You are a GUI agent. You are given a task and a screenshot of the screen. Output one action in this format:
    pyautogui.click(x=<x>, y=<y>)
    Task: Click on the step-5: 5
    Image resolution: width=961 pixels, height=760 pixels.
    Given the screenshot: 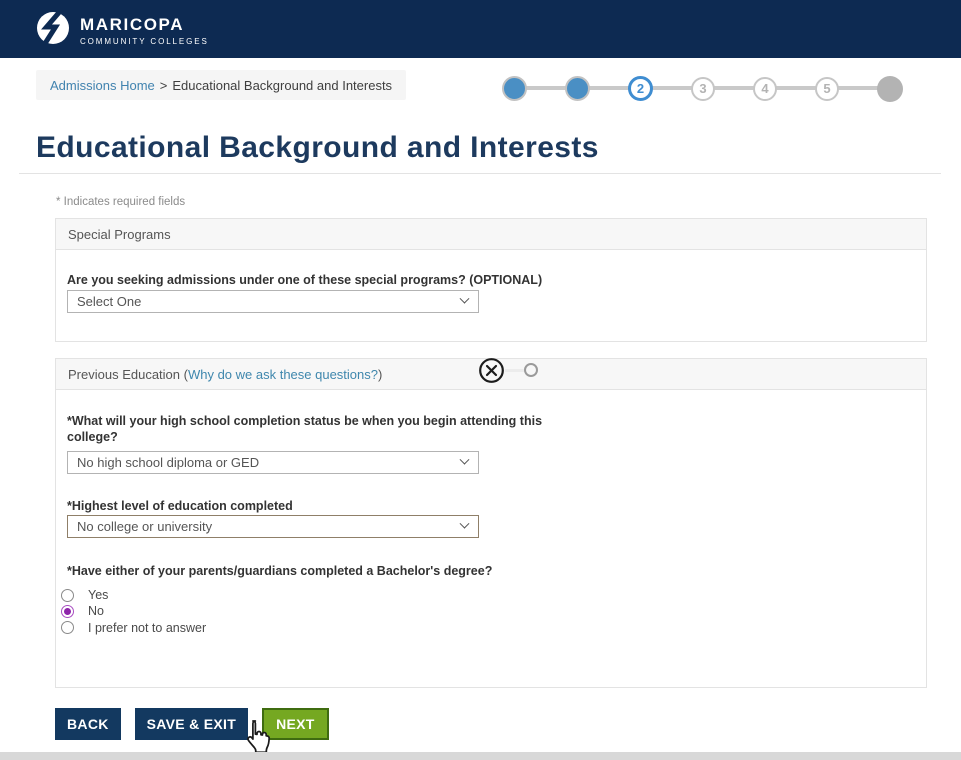 What is the action you would take?
    pyautogui.click(x=827, y=88)
    